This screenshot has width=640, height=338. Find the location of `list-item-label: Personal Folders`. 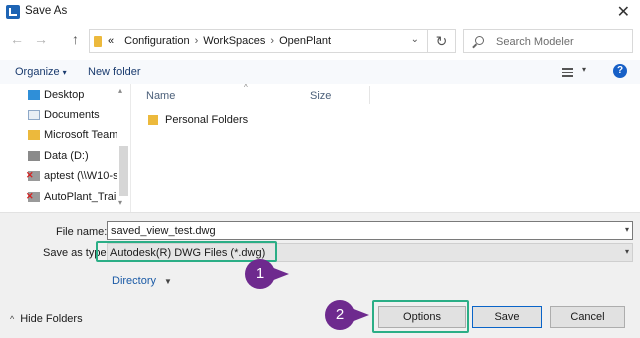

list-item-label: Personal Folders is located at coordinates (207, 120).